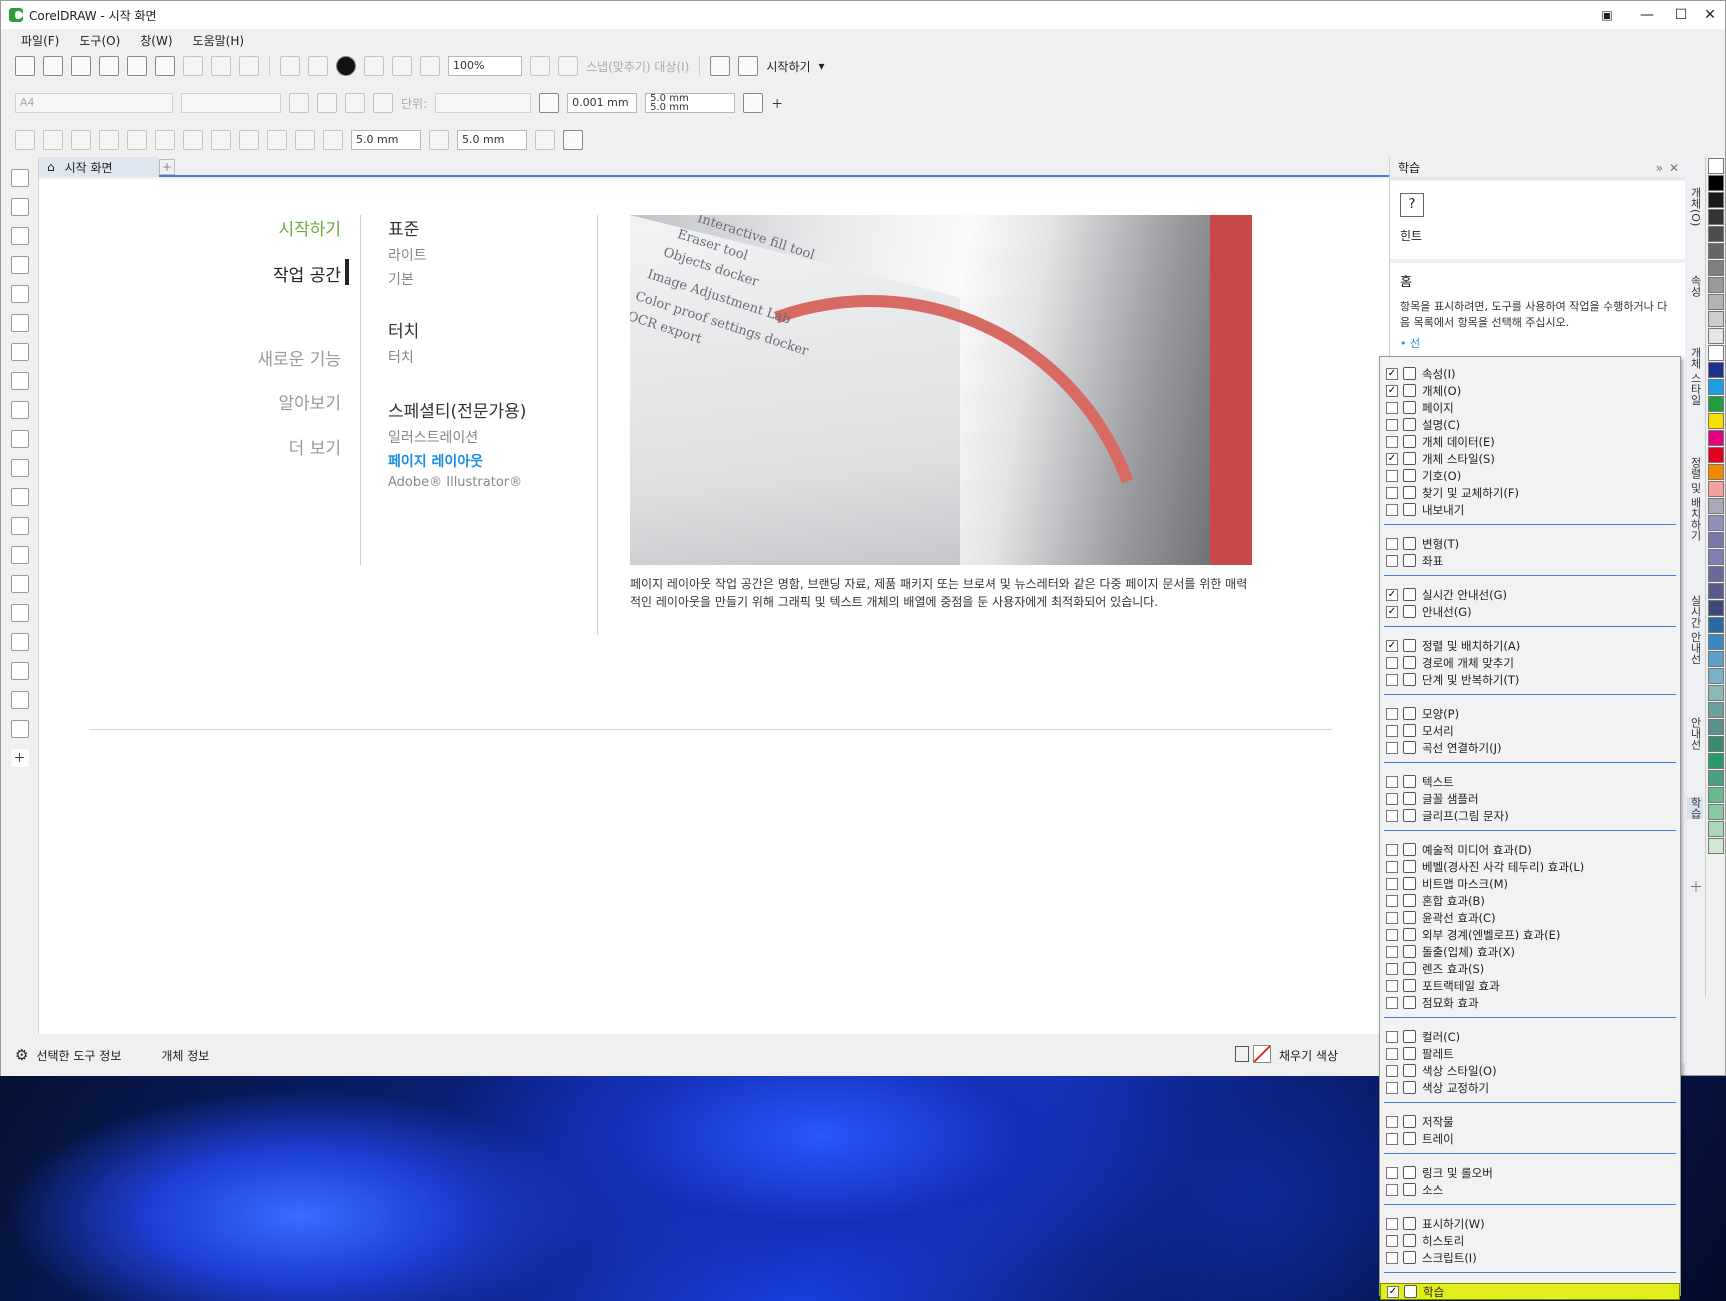 This screenshot has width=1726, height=1301. What do you see at coordinates (249, 140) in the screenshot?
I see `weld-icon` at bounding box center [249, 140].